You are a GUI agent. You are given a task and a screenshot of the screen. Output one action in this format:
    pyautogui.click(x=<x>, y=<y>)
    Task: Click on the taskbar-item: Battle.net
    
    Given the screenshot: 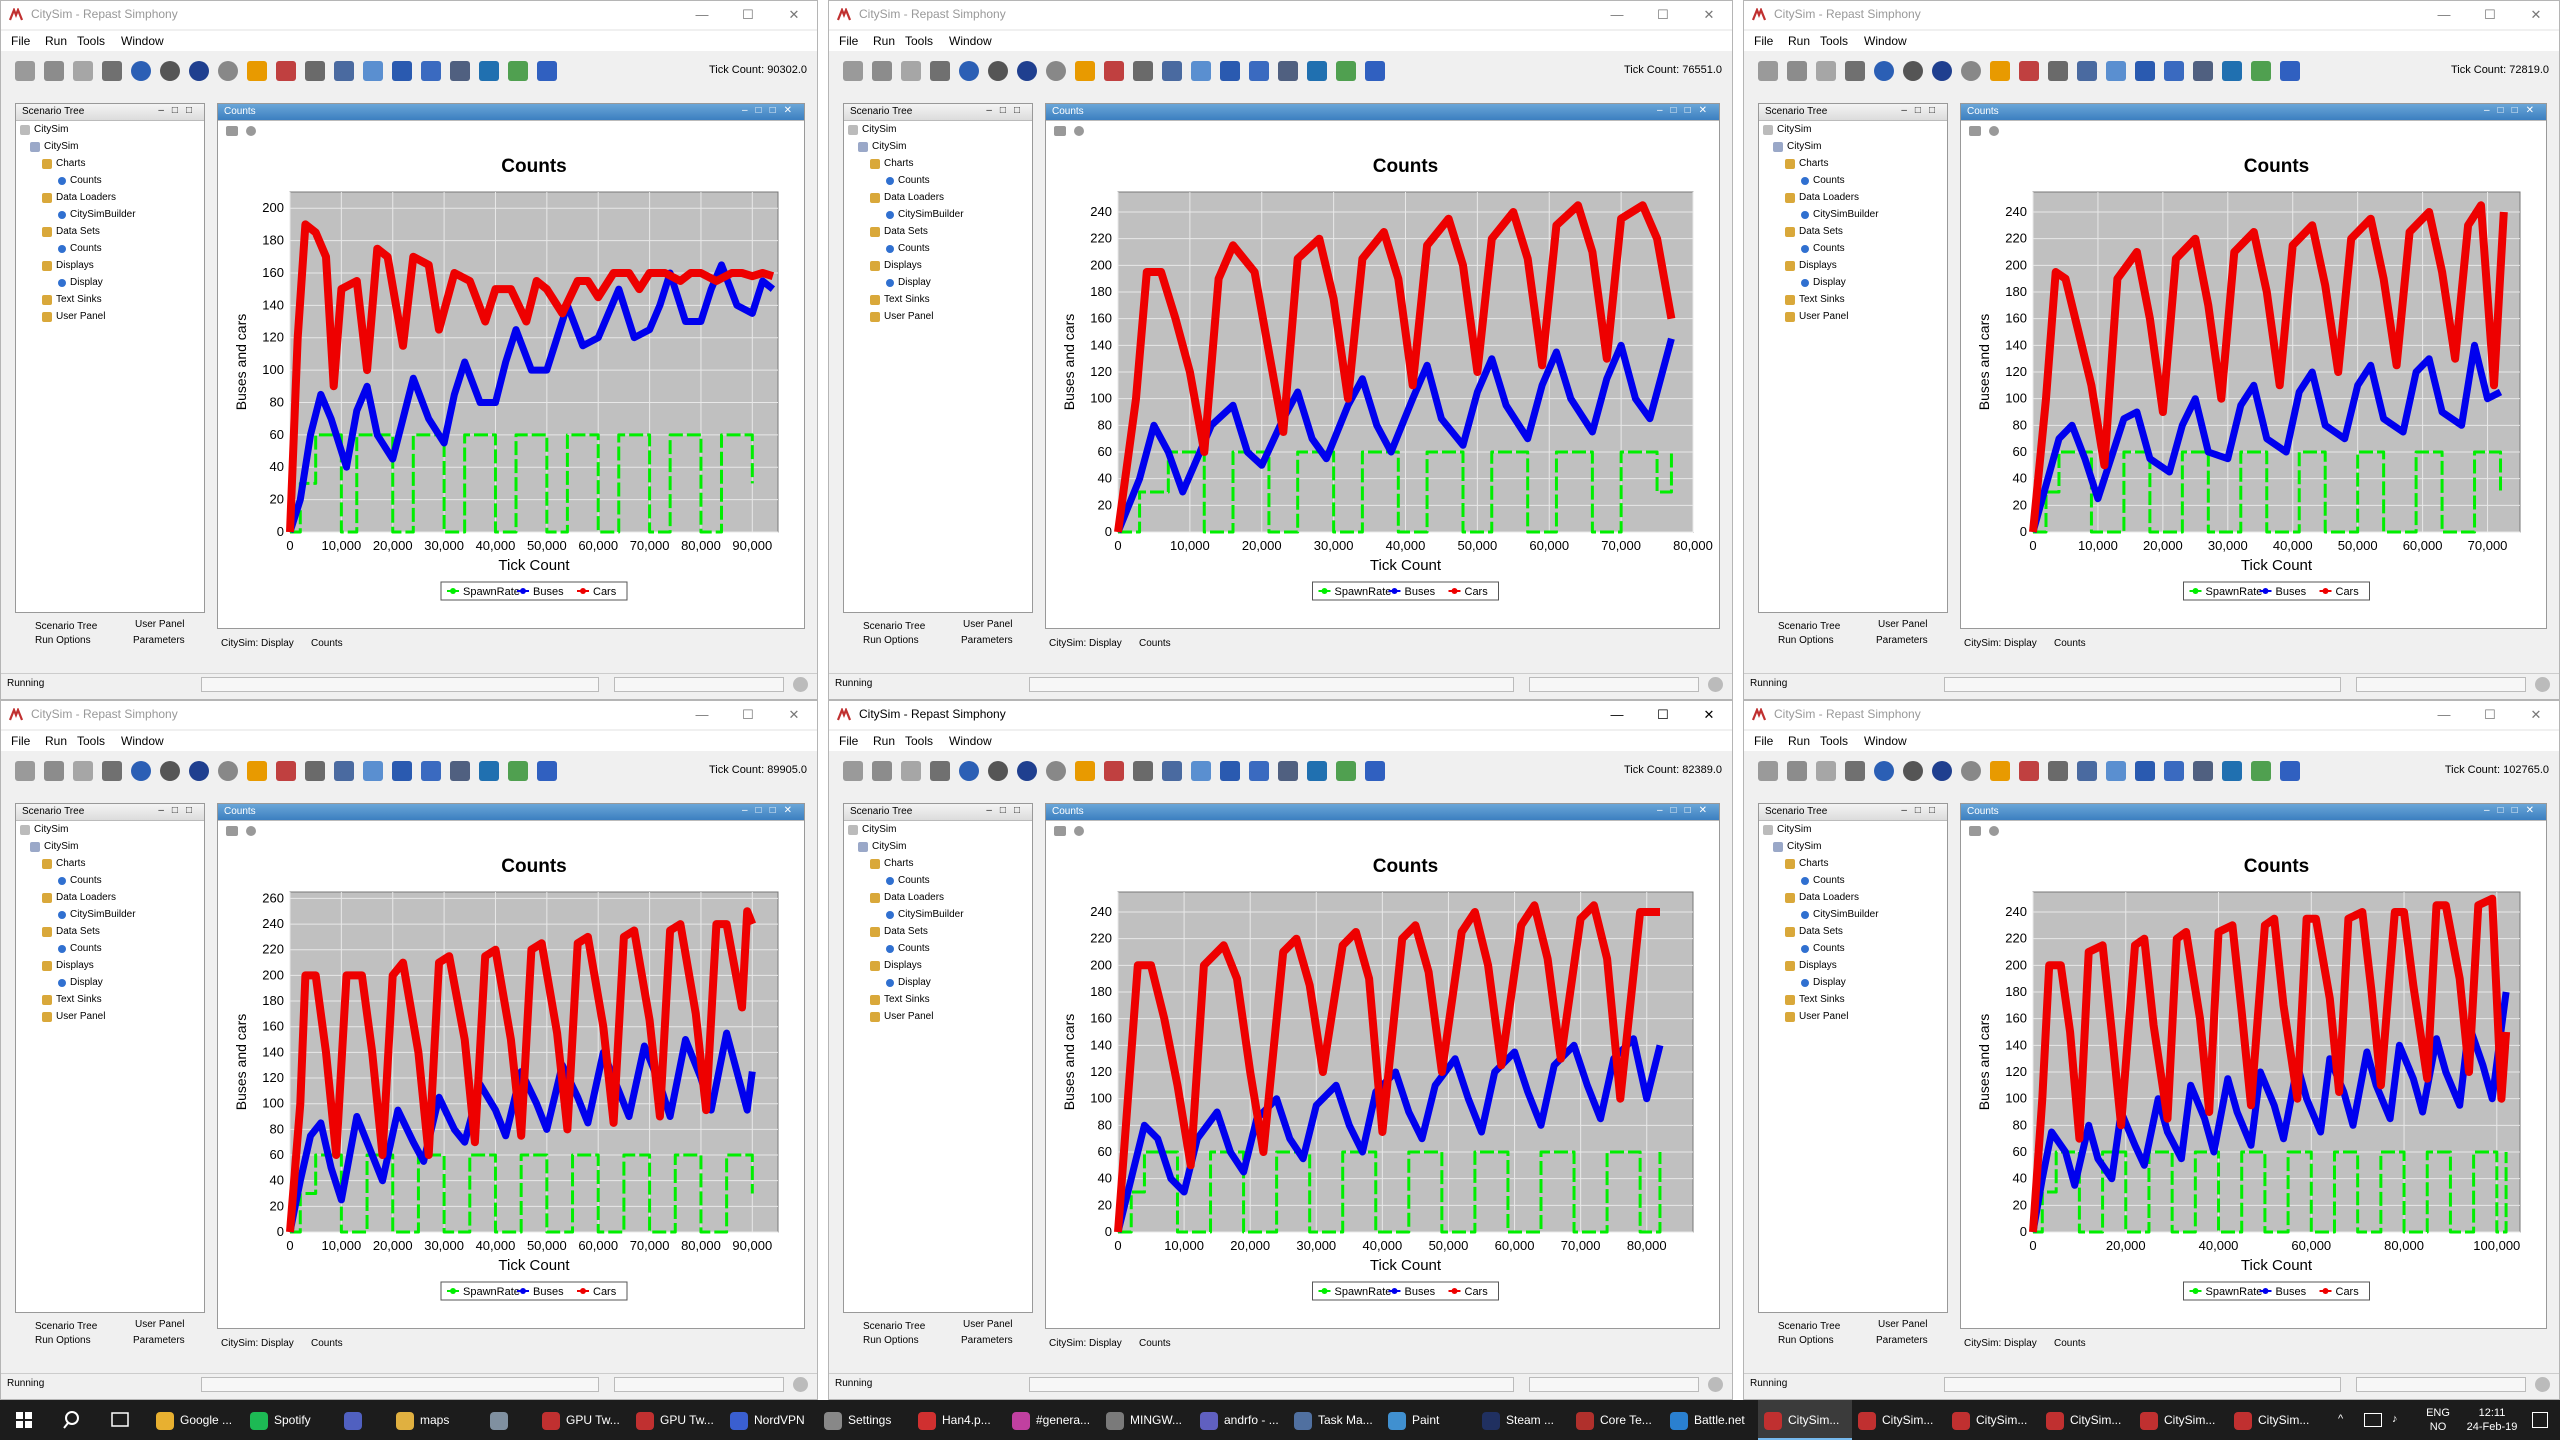 What is the action you would take?
    pyautogui.click(x=1711, y=1420)
    